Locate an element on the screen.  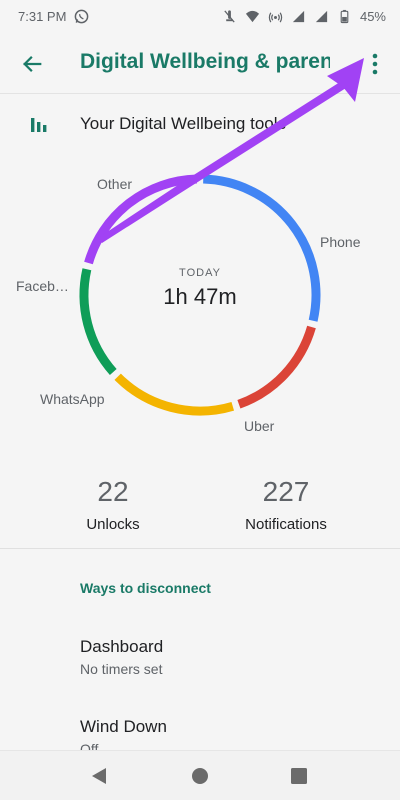
segment-label-phone: Phone is located at coordinates (340, 242).